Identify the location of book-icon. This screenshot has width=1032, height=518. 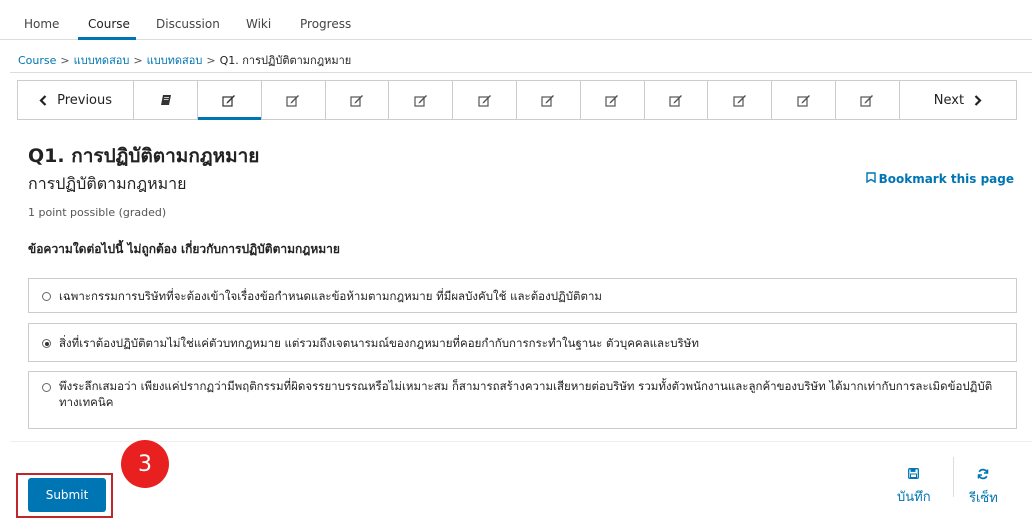
(166, 100).